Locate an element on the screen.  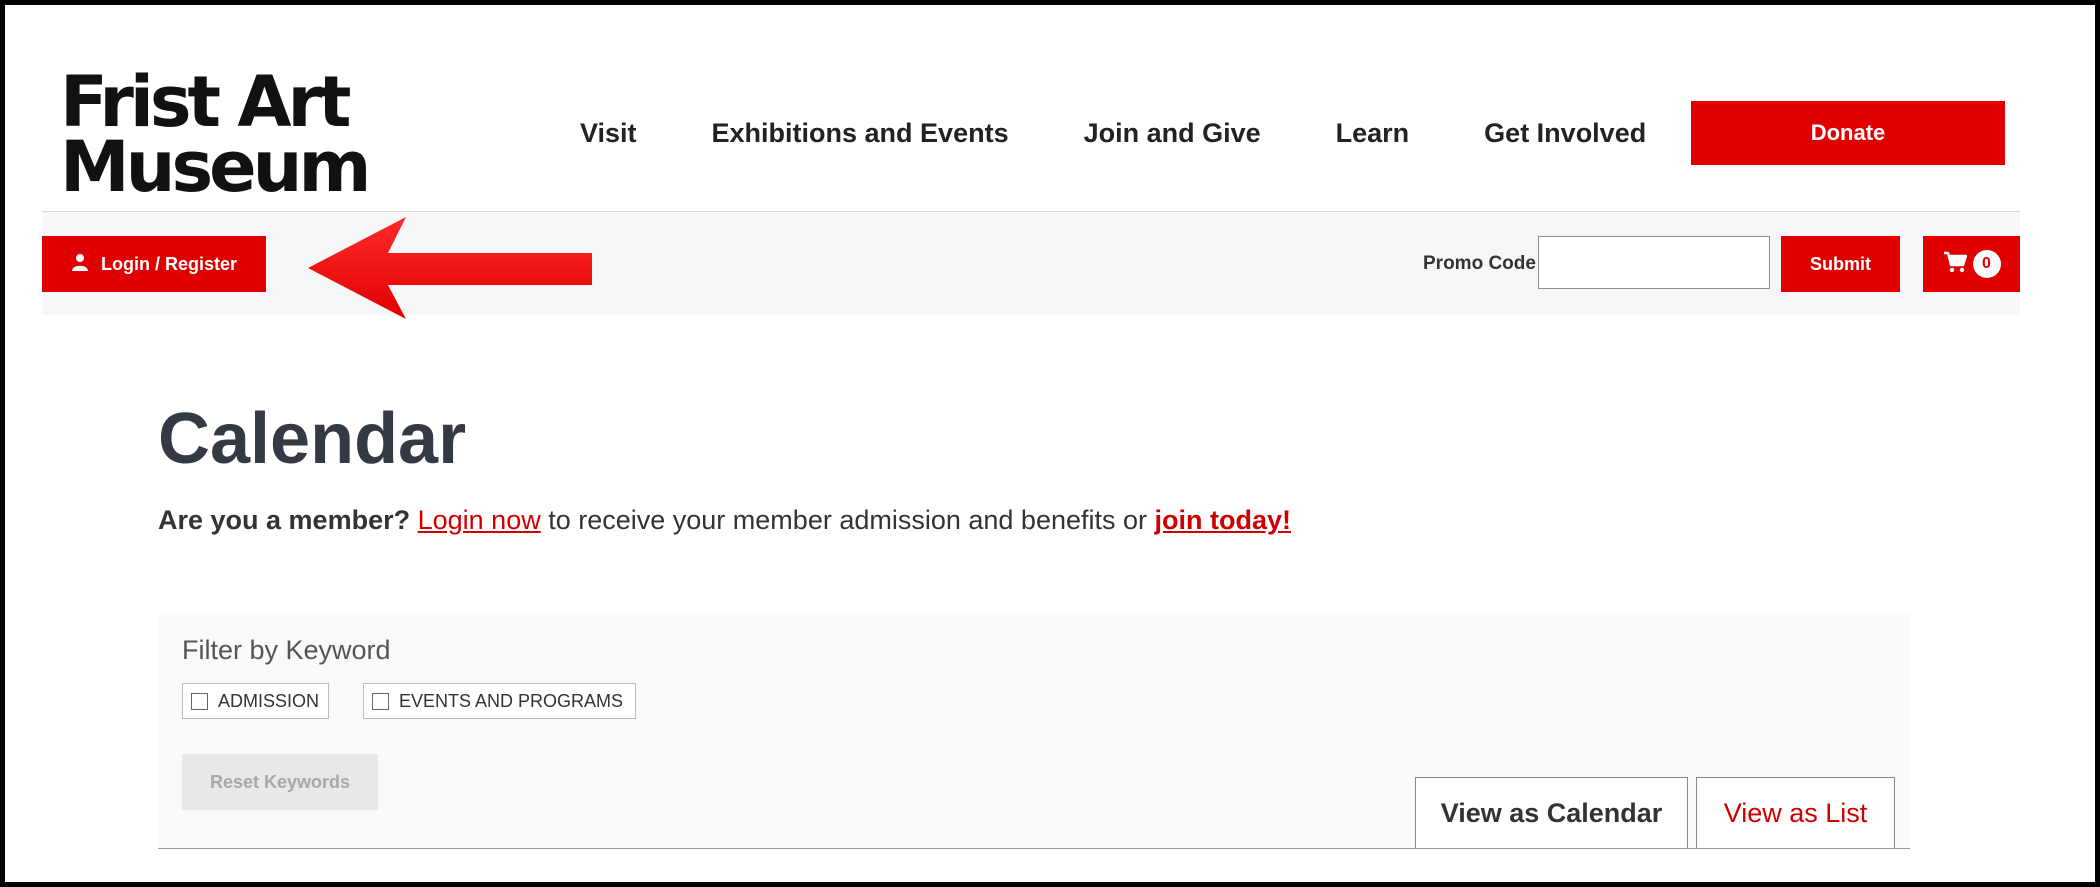
tab-view-as-list: View as List is located at coordinates (1795, 813).